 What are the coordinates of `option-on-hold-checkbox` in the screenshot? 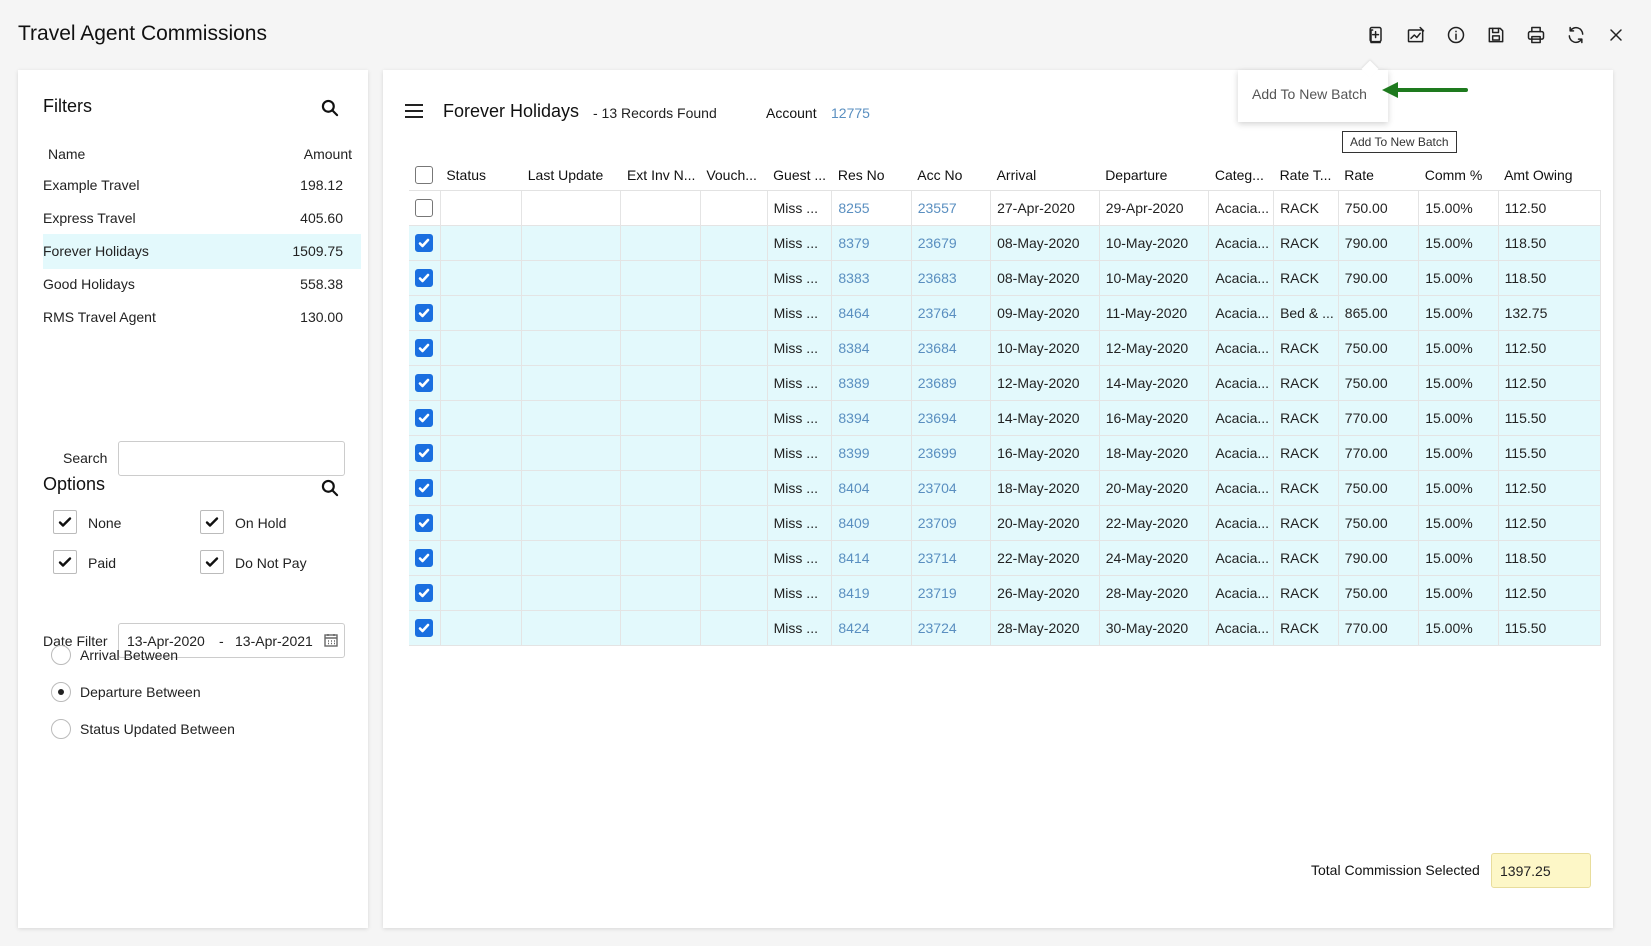 It's located at (212, 522).